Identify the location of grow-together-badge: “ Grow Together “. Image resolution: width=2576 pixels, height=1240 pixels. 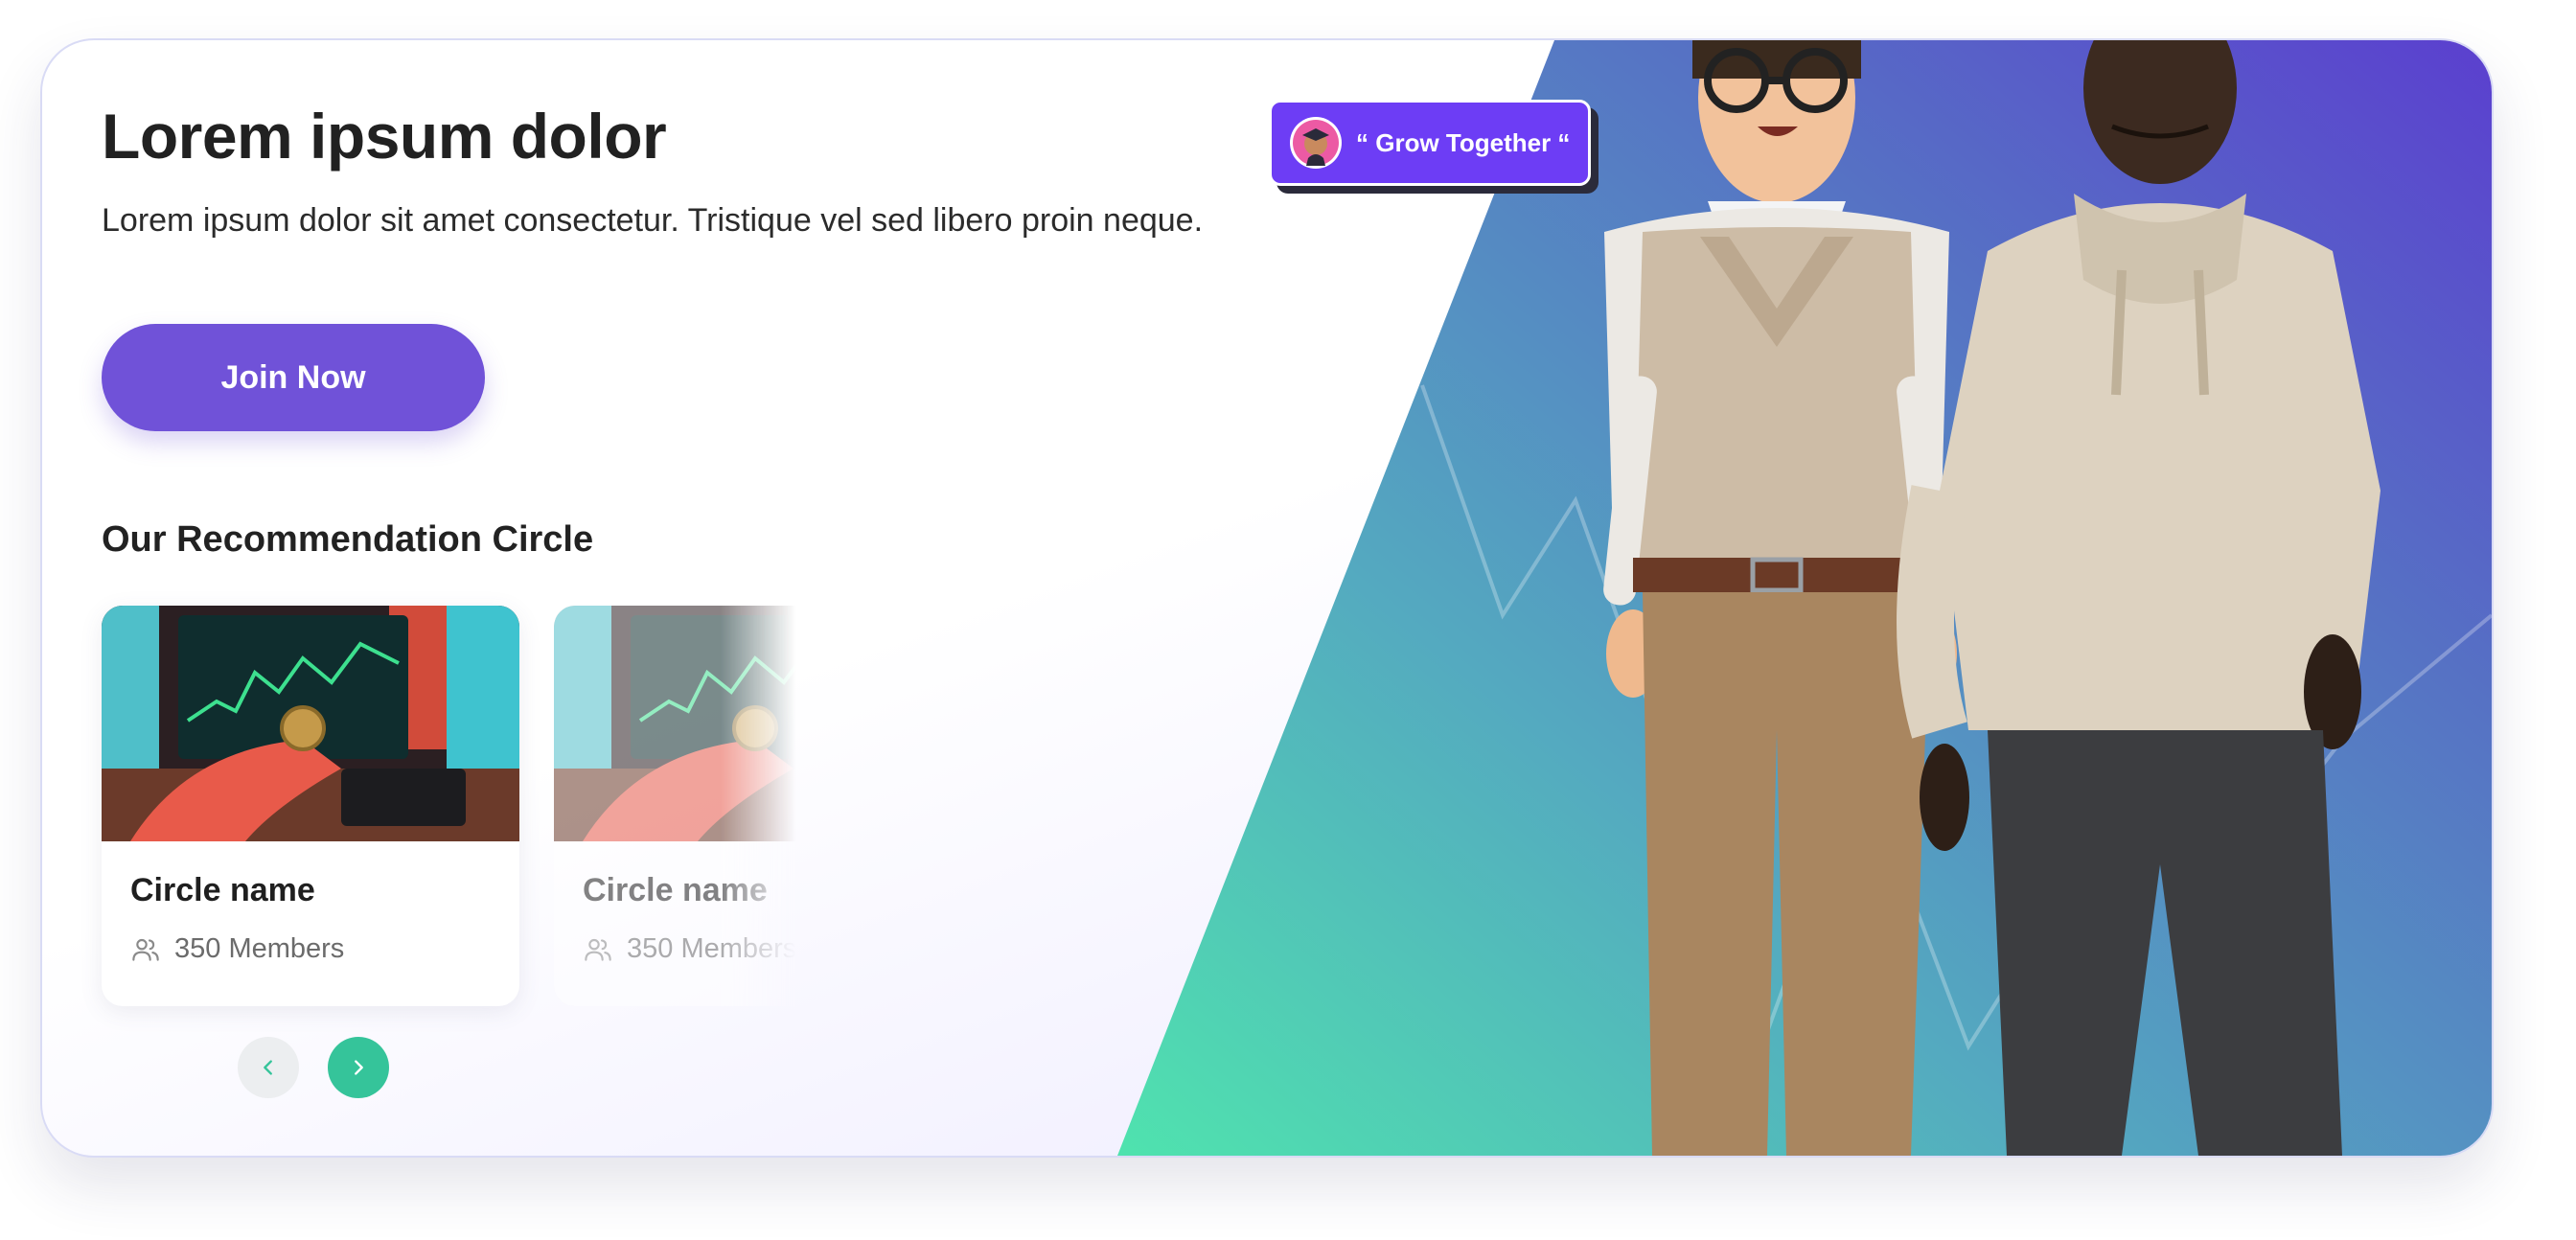
(1430, 143).